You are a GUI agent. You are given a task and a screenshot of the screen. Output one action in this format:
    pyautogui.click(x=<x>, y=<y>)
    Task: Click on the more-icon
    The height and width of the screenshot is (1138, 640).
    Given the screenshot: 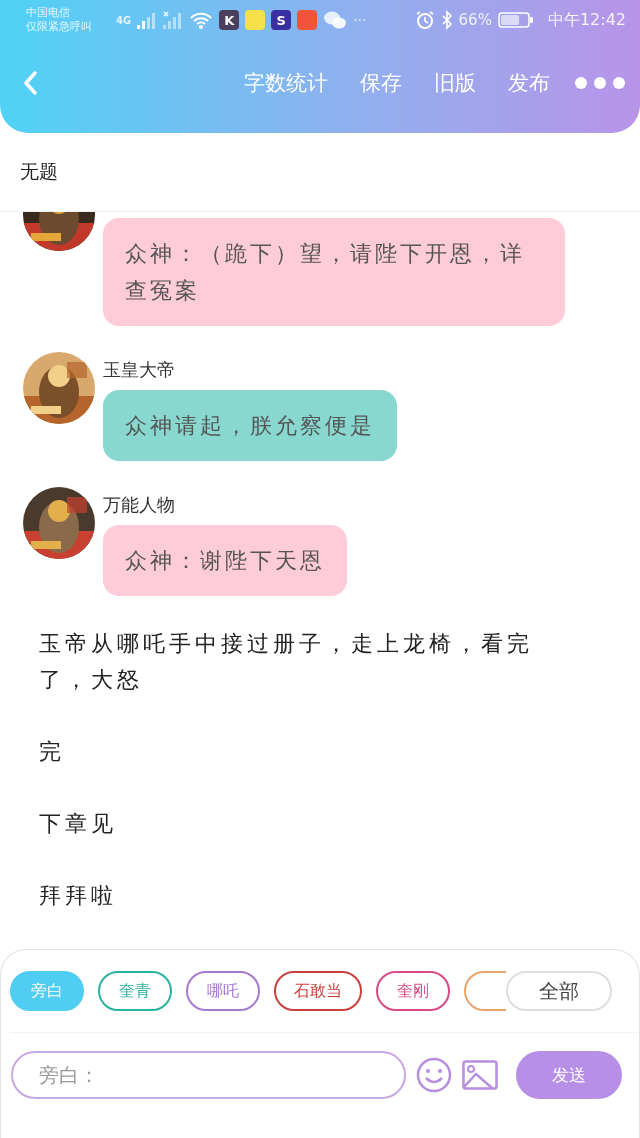 What is the action you would take?
    pyautogui.click(x=600, y=82)
    